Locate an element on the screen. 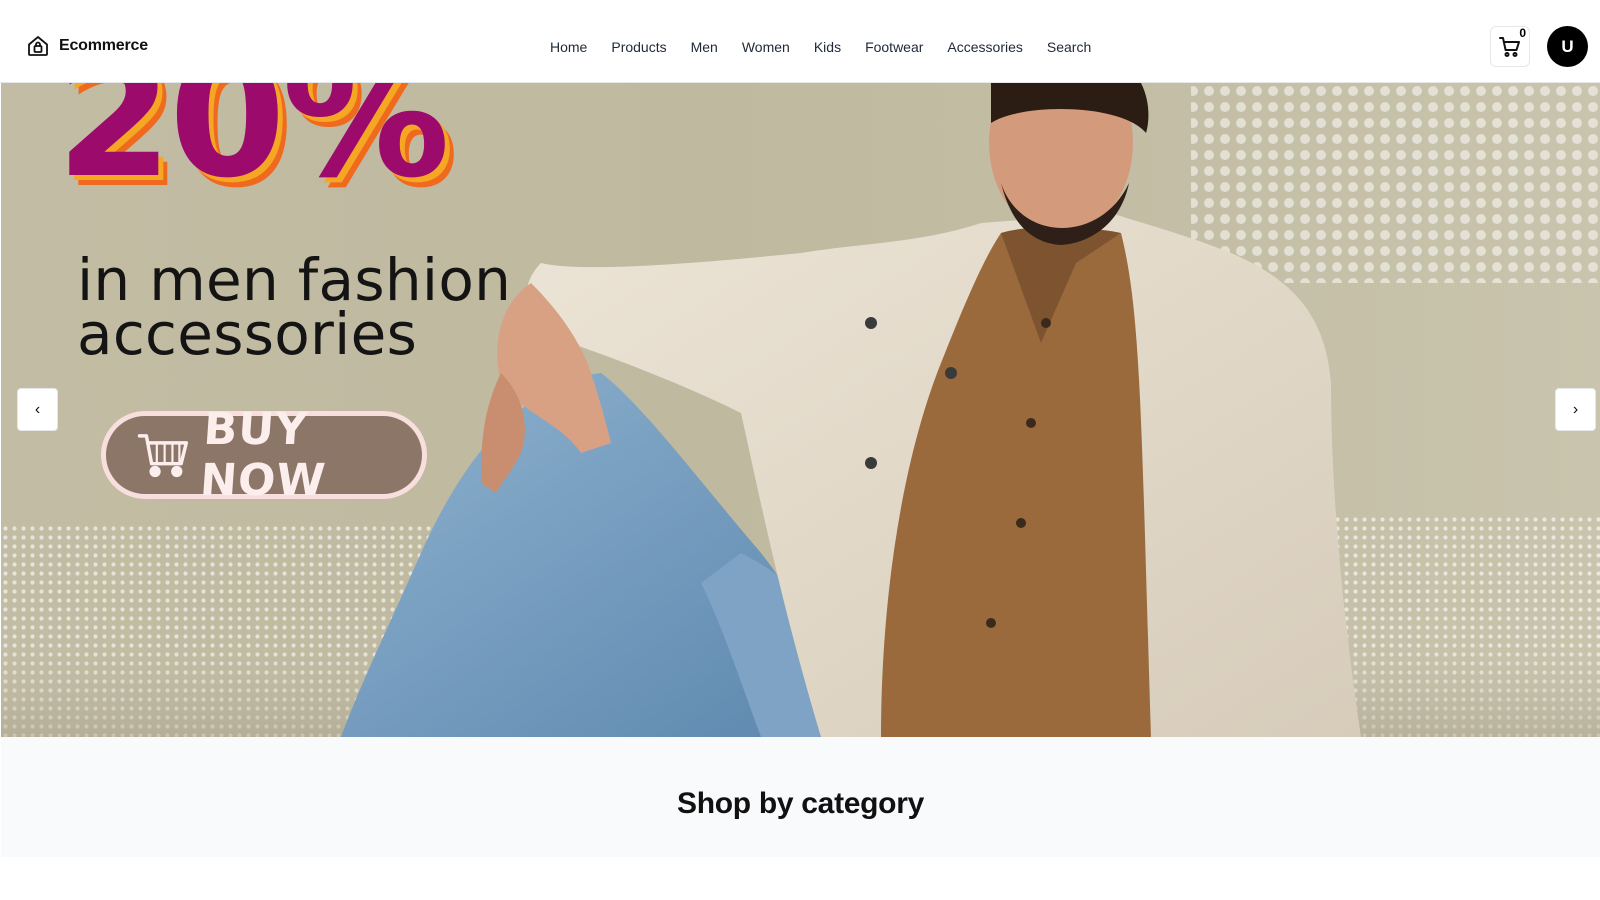 The height and width of the screenshot is (900, 1600). nav-men: Men is located at coordinates (704, 47).